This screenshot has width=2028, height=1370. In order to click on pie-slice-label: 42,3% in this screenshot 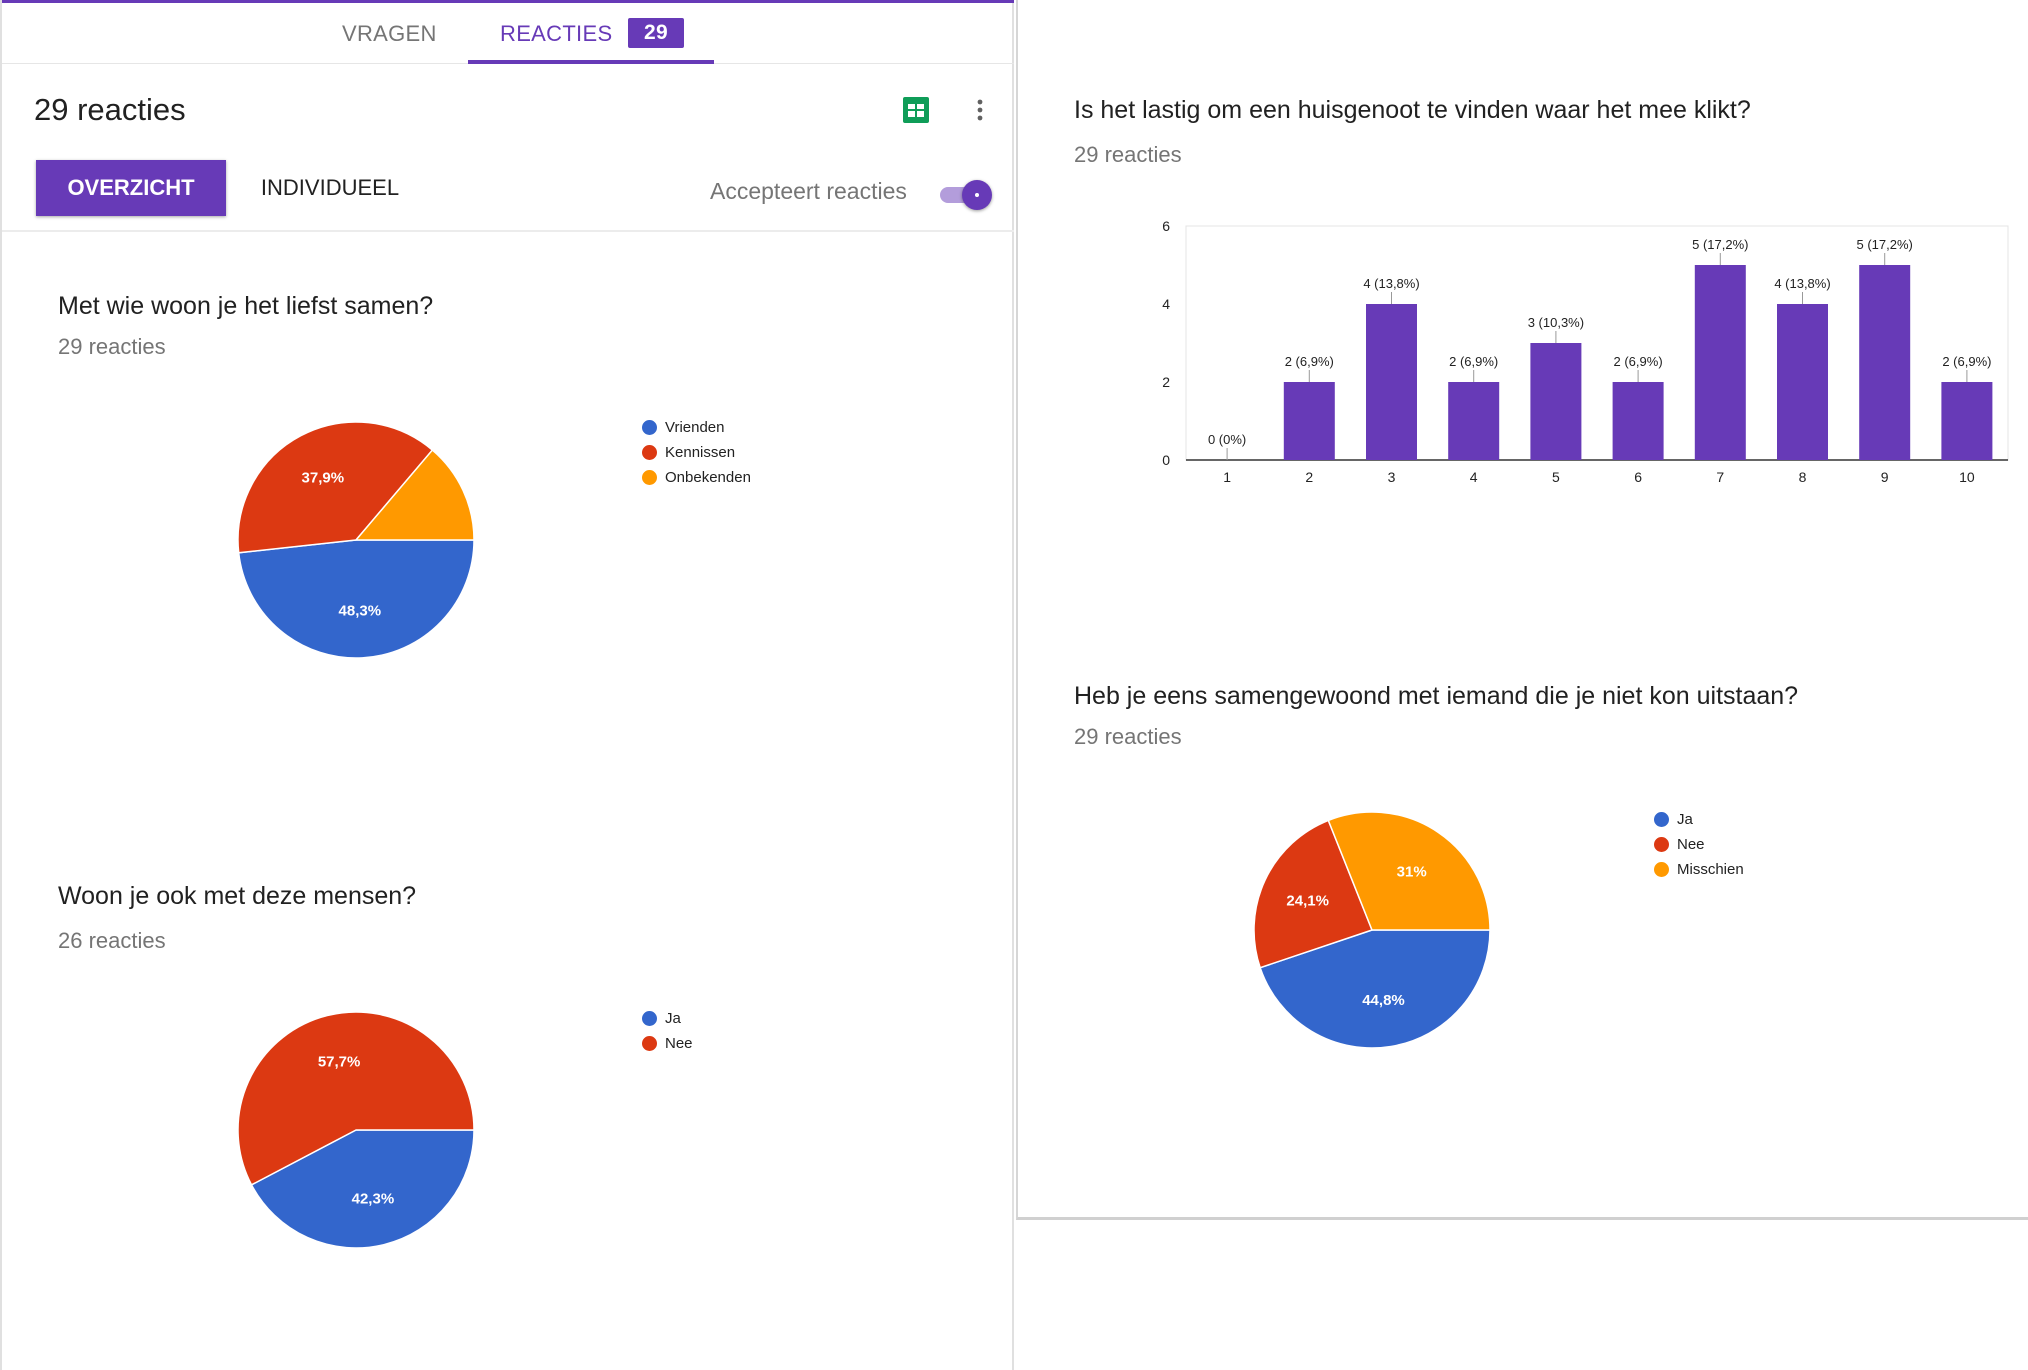, I will do `click(373, 1199)`.